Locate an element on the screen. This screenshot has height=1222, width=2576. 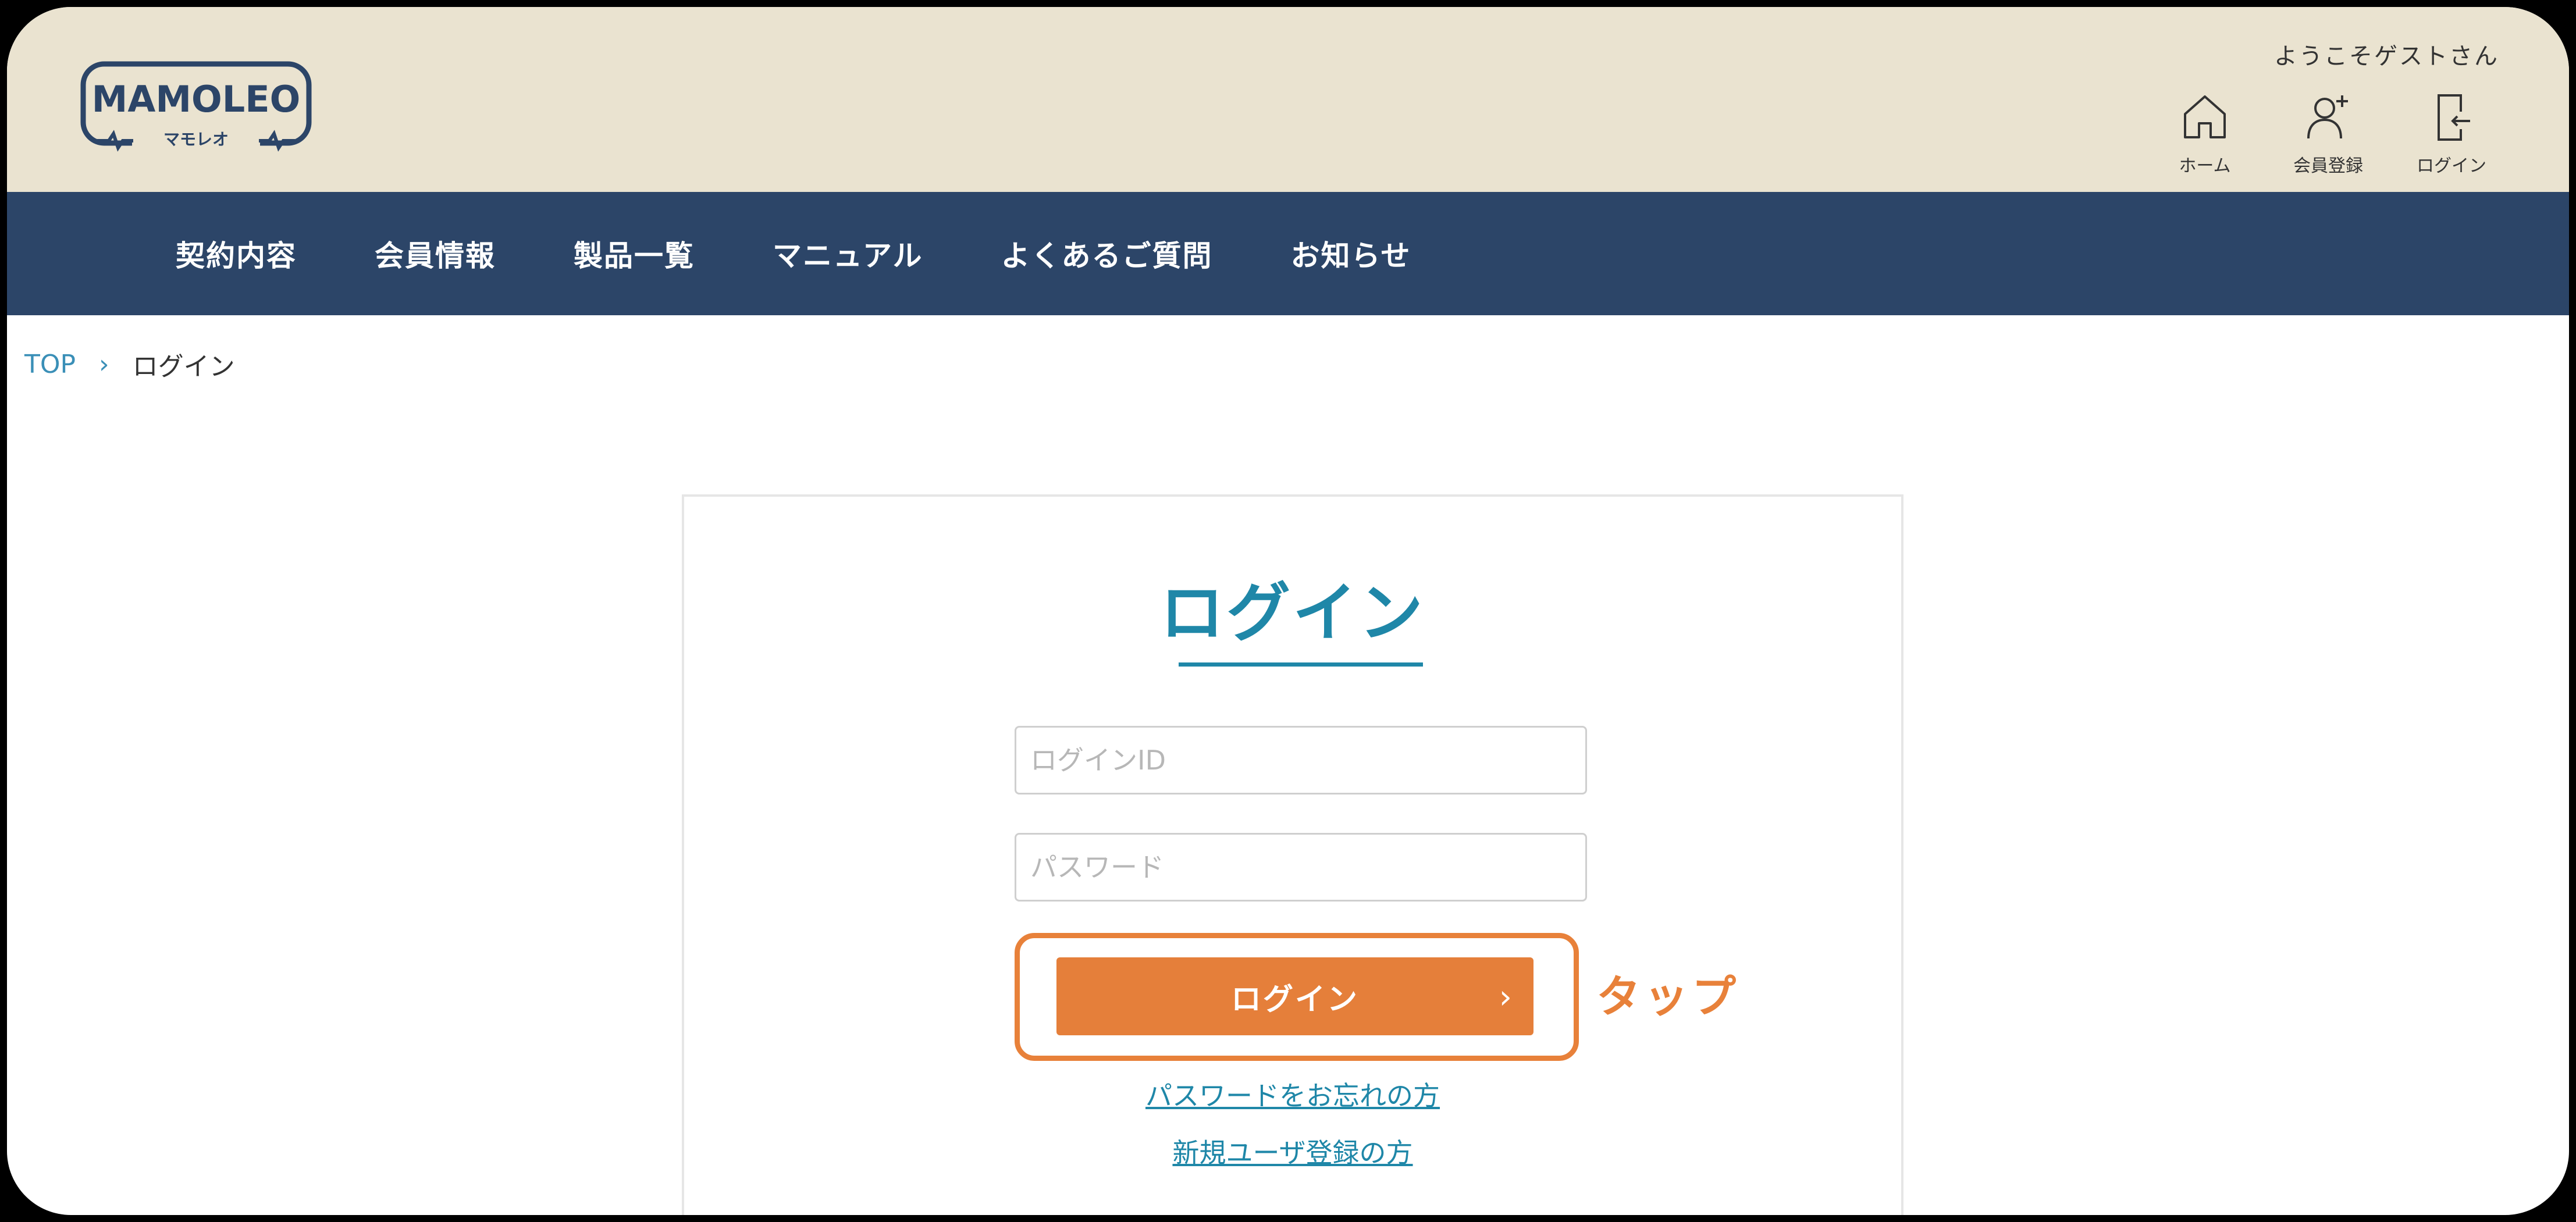
nav-item-products: 製品一覧 is located at coordinates (634, 254).